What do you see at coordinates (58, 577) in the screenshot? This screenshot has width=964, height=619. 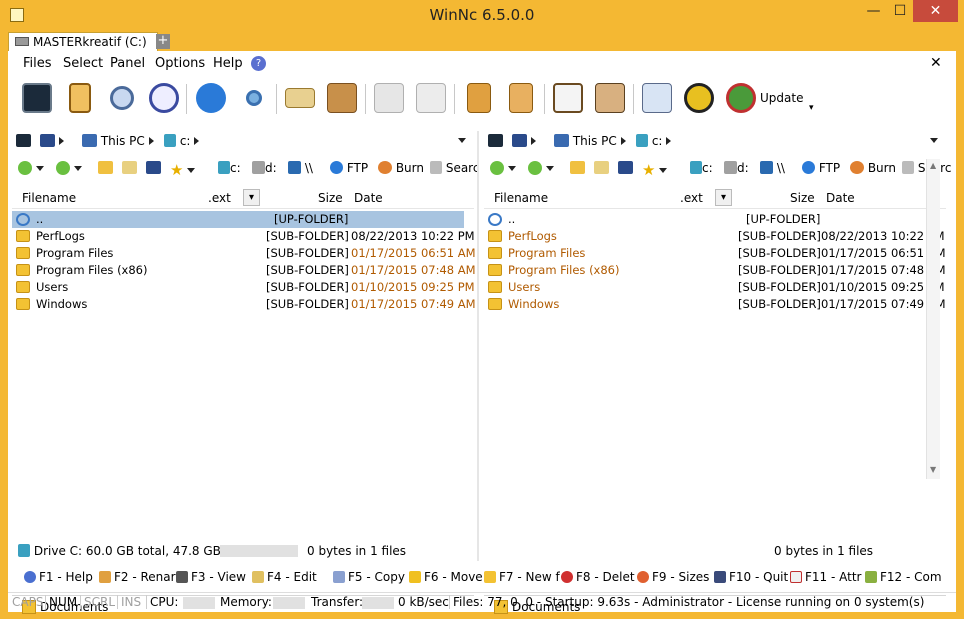 I see `f1-help-button: F1 - Help` at bounding box center [58, 577].